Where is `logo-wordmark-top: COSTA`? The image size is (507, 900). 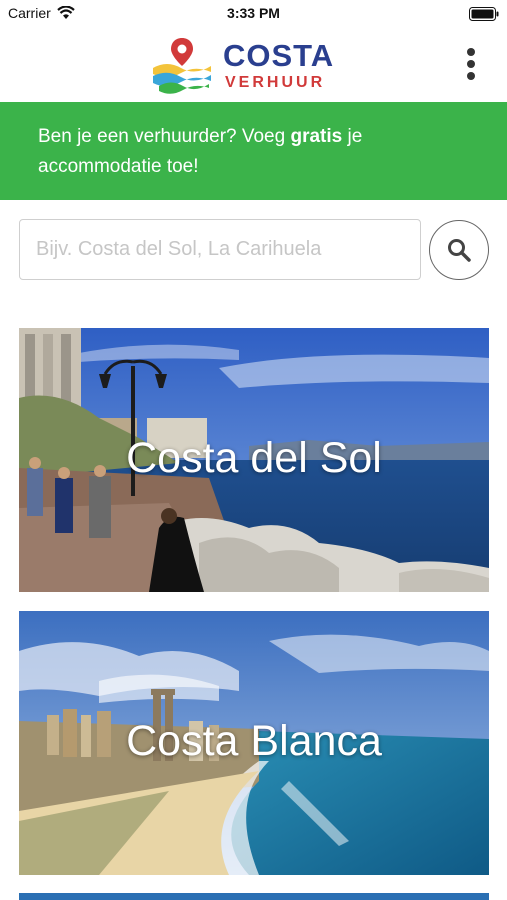
logo-wordmark-top: COSTA is located at coordinates (279, 55).